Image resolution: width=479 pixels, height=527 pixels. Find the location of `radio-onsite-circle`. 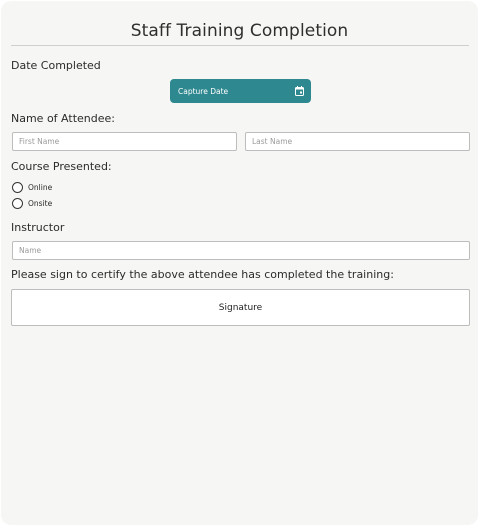

radio-onsite-circle is located at coordinates (17, 203).